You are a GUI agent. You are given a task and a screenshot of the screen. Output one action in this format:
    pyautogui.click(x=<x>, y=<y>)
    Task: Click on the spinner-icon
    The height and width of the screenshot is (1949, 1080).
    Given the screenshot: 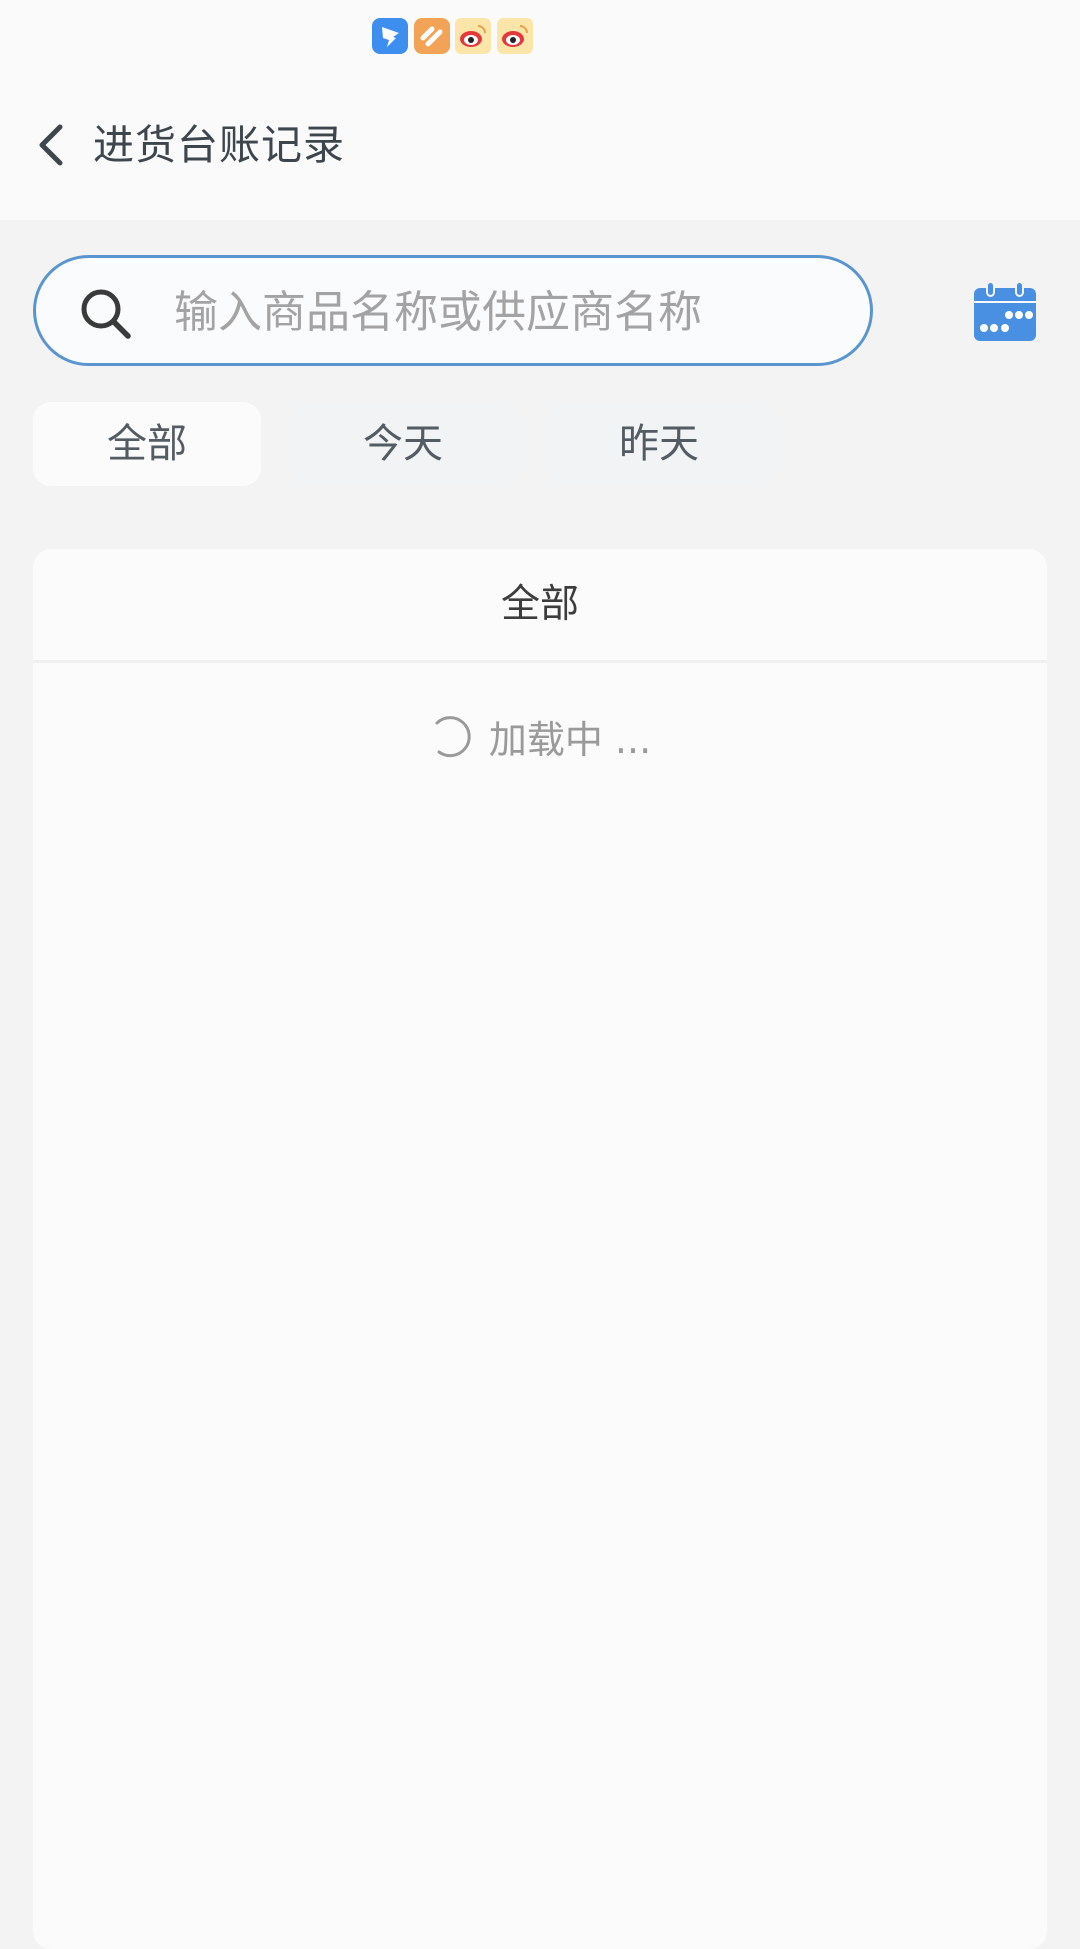 What is the action you would take?
    pyautogui.click(x=453, y=736)
    